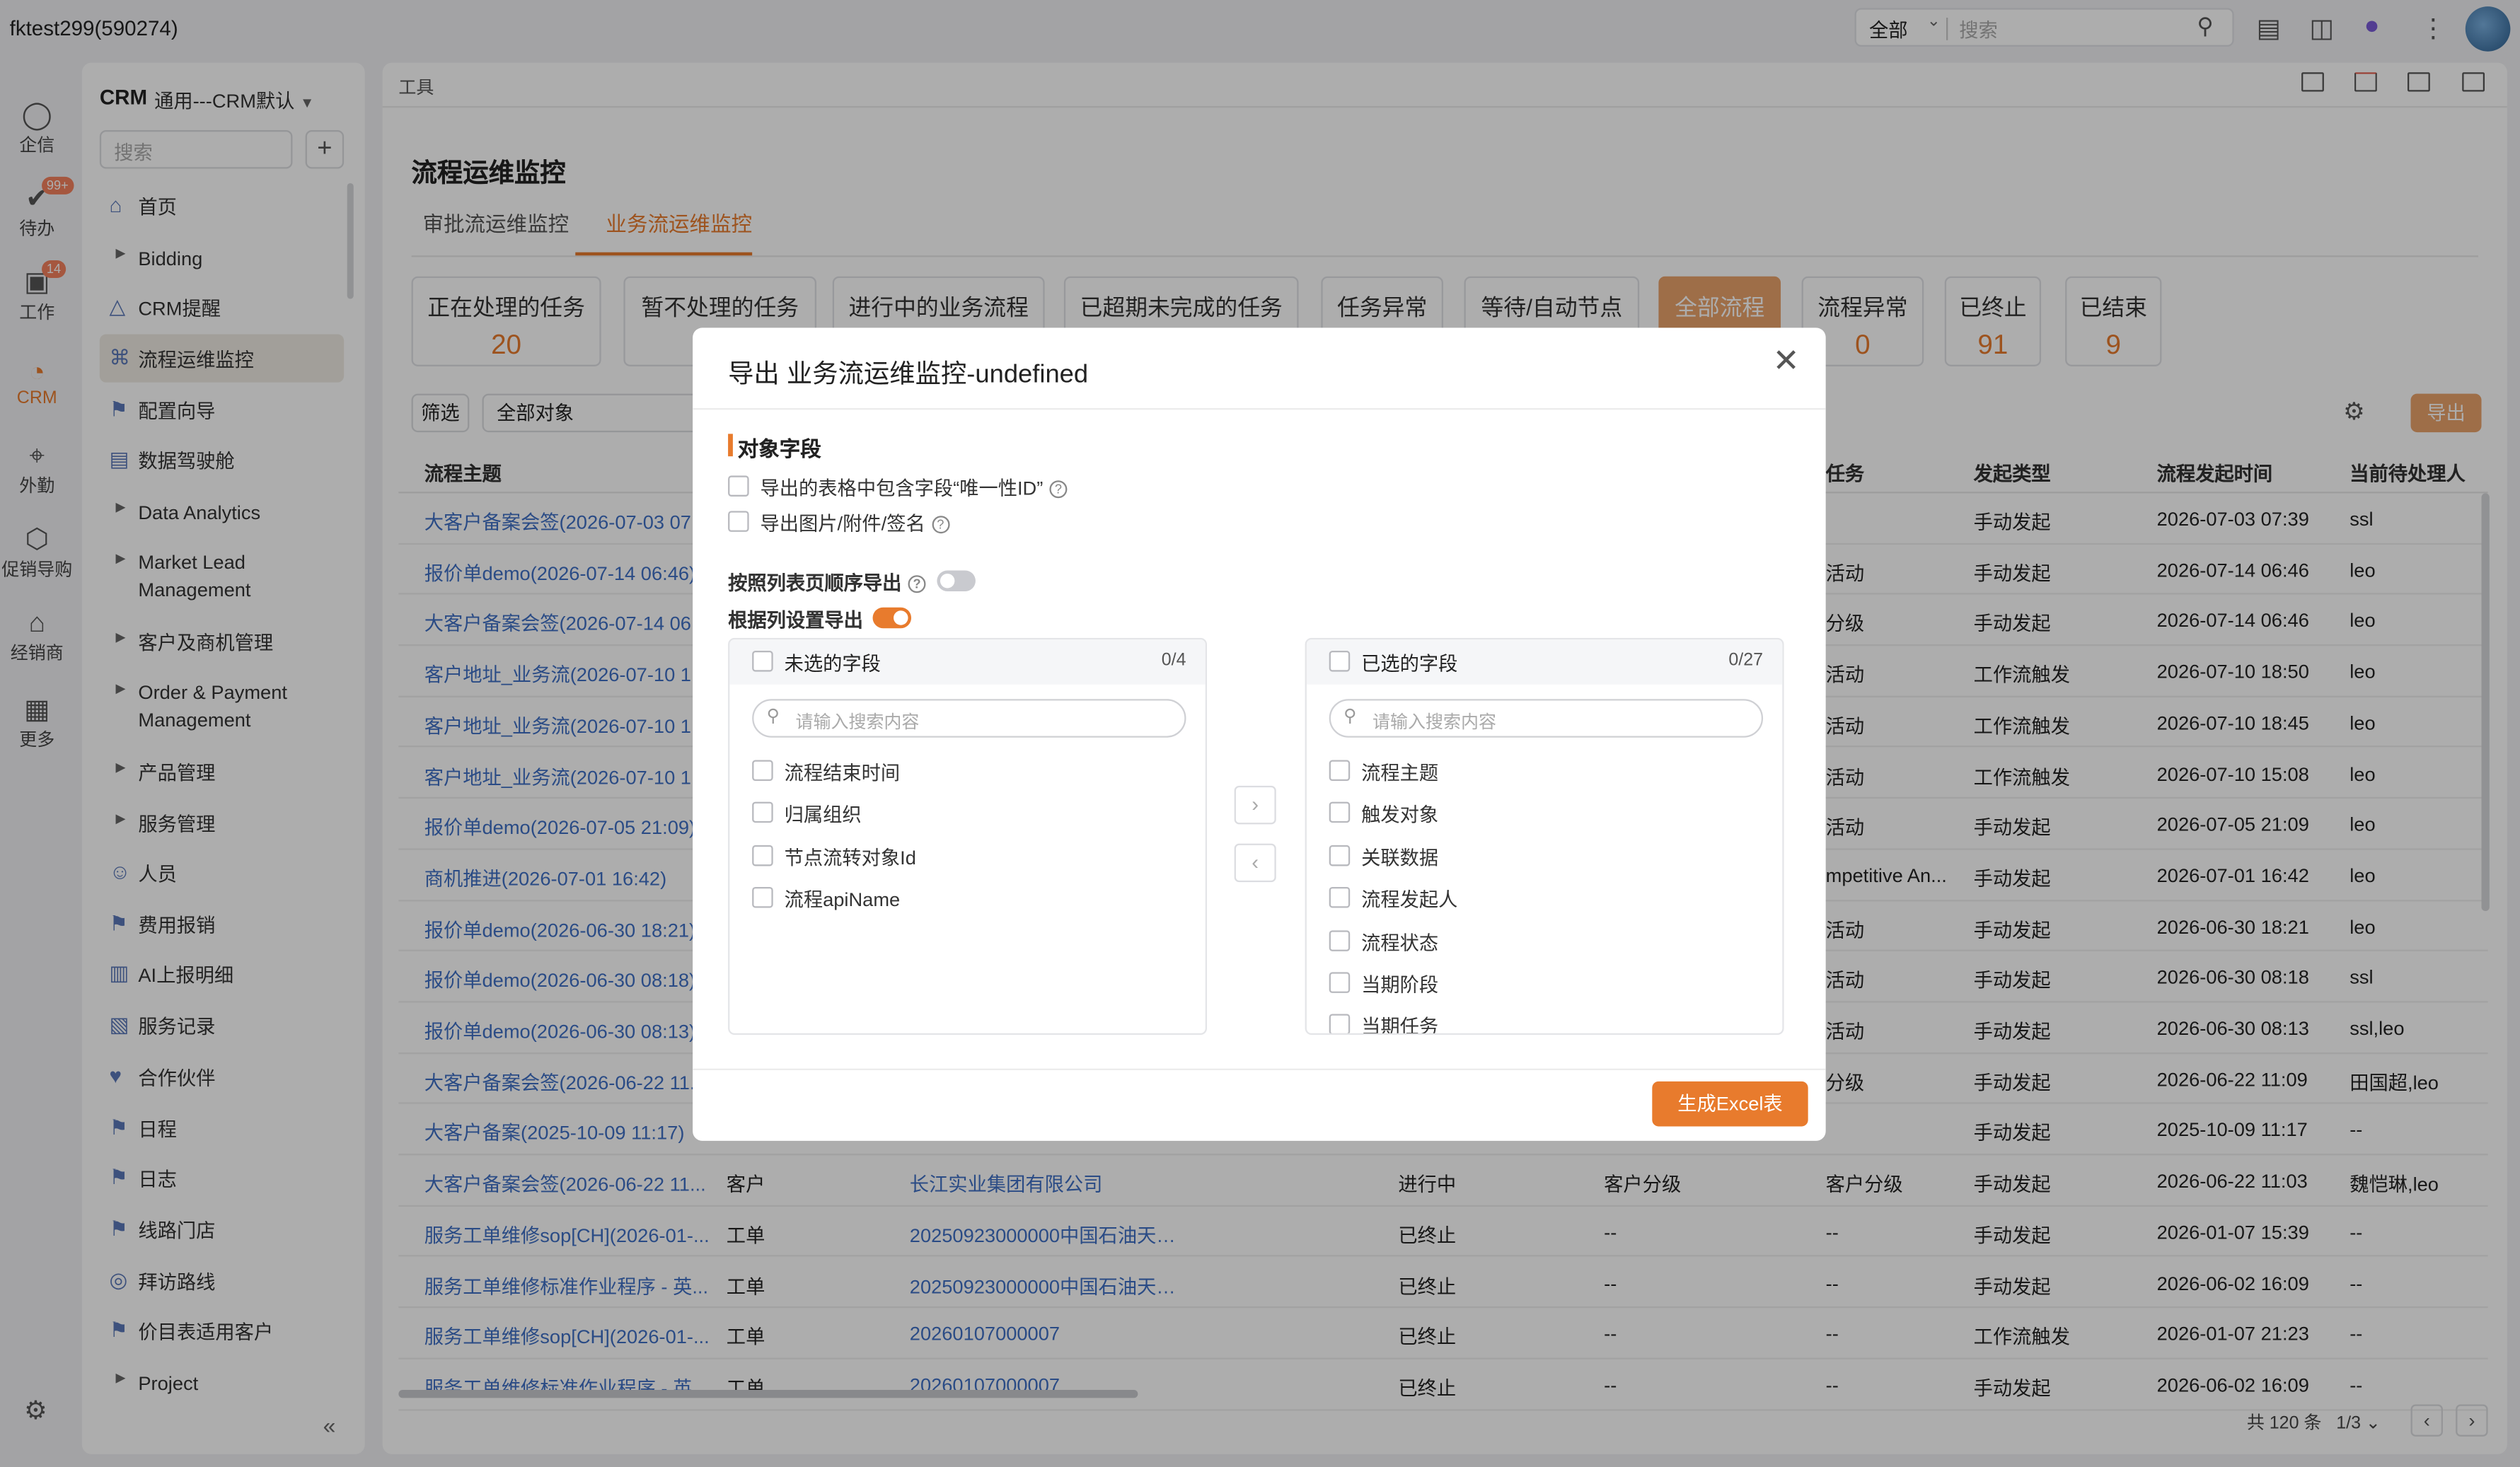  What do you see at coordinates (1400, 985) in the screenshot?
I see `field-label: 当期阶段` at bounding box center [1400, 985].